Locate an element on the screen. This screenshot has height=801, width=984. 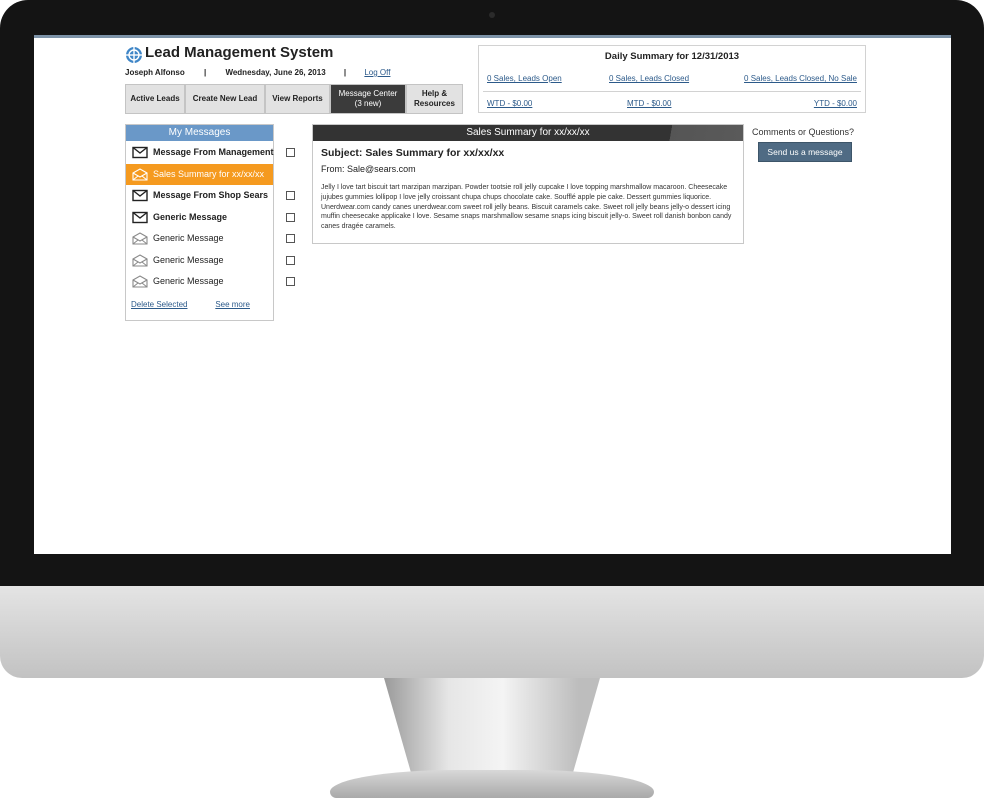
app-title: Lead Management System is located at coordinates (239, 52).